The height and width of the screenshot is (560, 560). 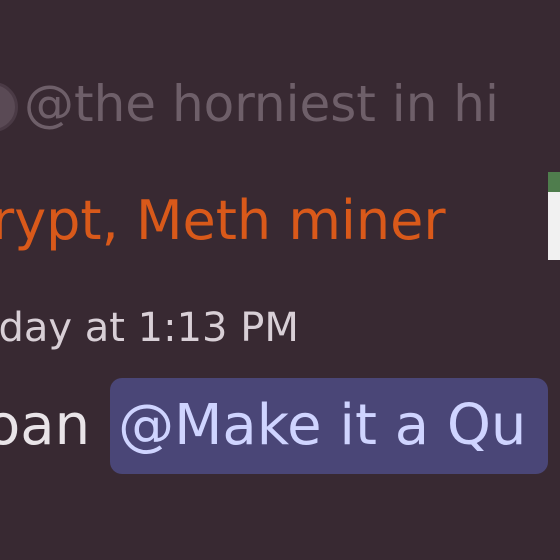 What do you see at coordinates (554, 216) in the screenshot?
I see `role-badge-icon` at bounding box center [554, 216].